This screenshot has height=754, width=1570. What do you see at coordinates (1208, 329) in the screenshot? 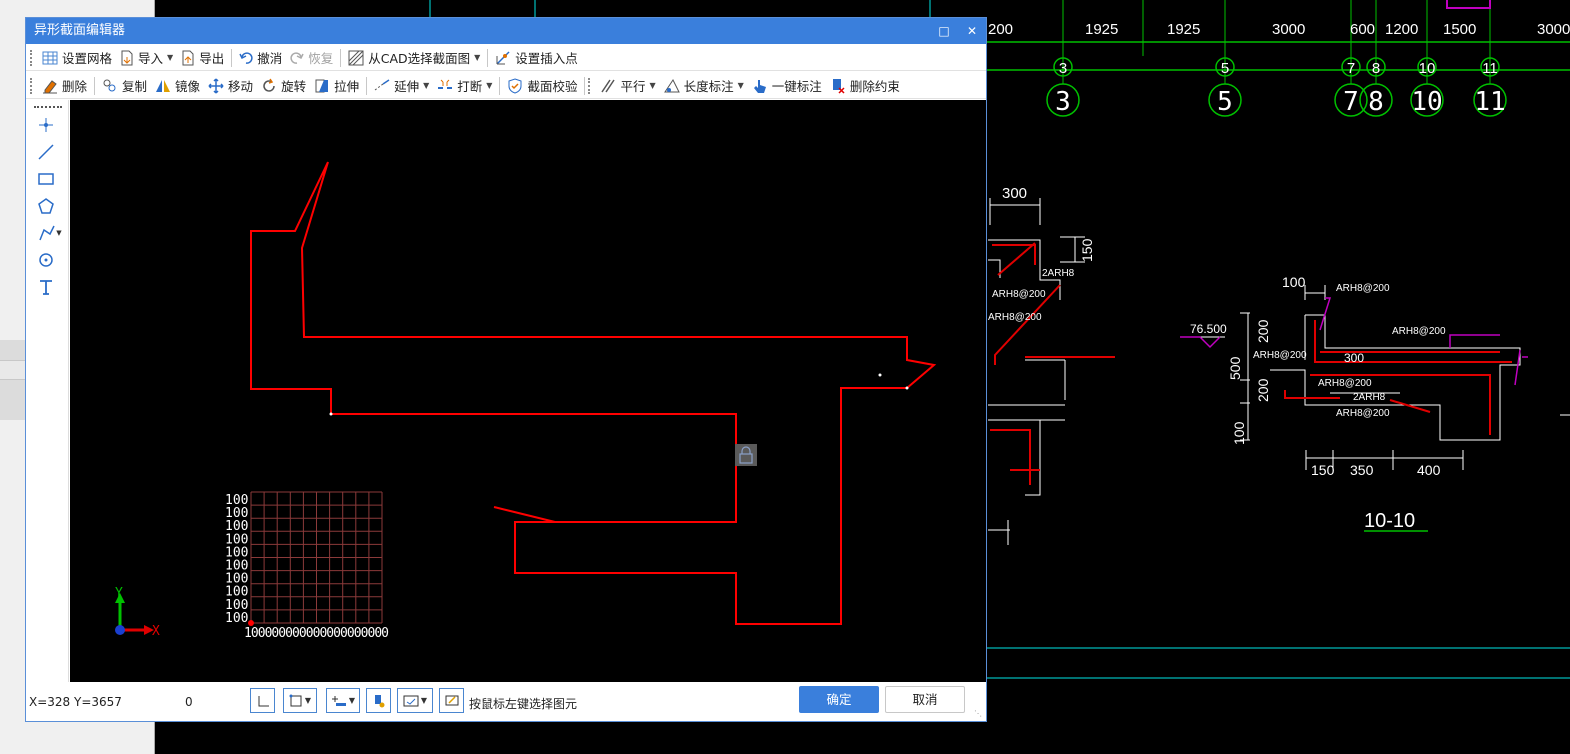
I see `cad-elevation: 76.500` at bounding box center [1208, 329].